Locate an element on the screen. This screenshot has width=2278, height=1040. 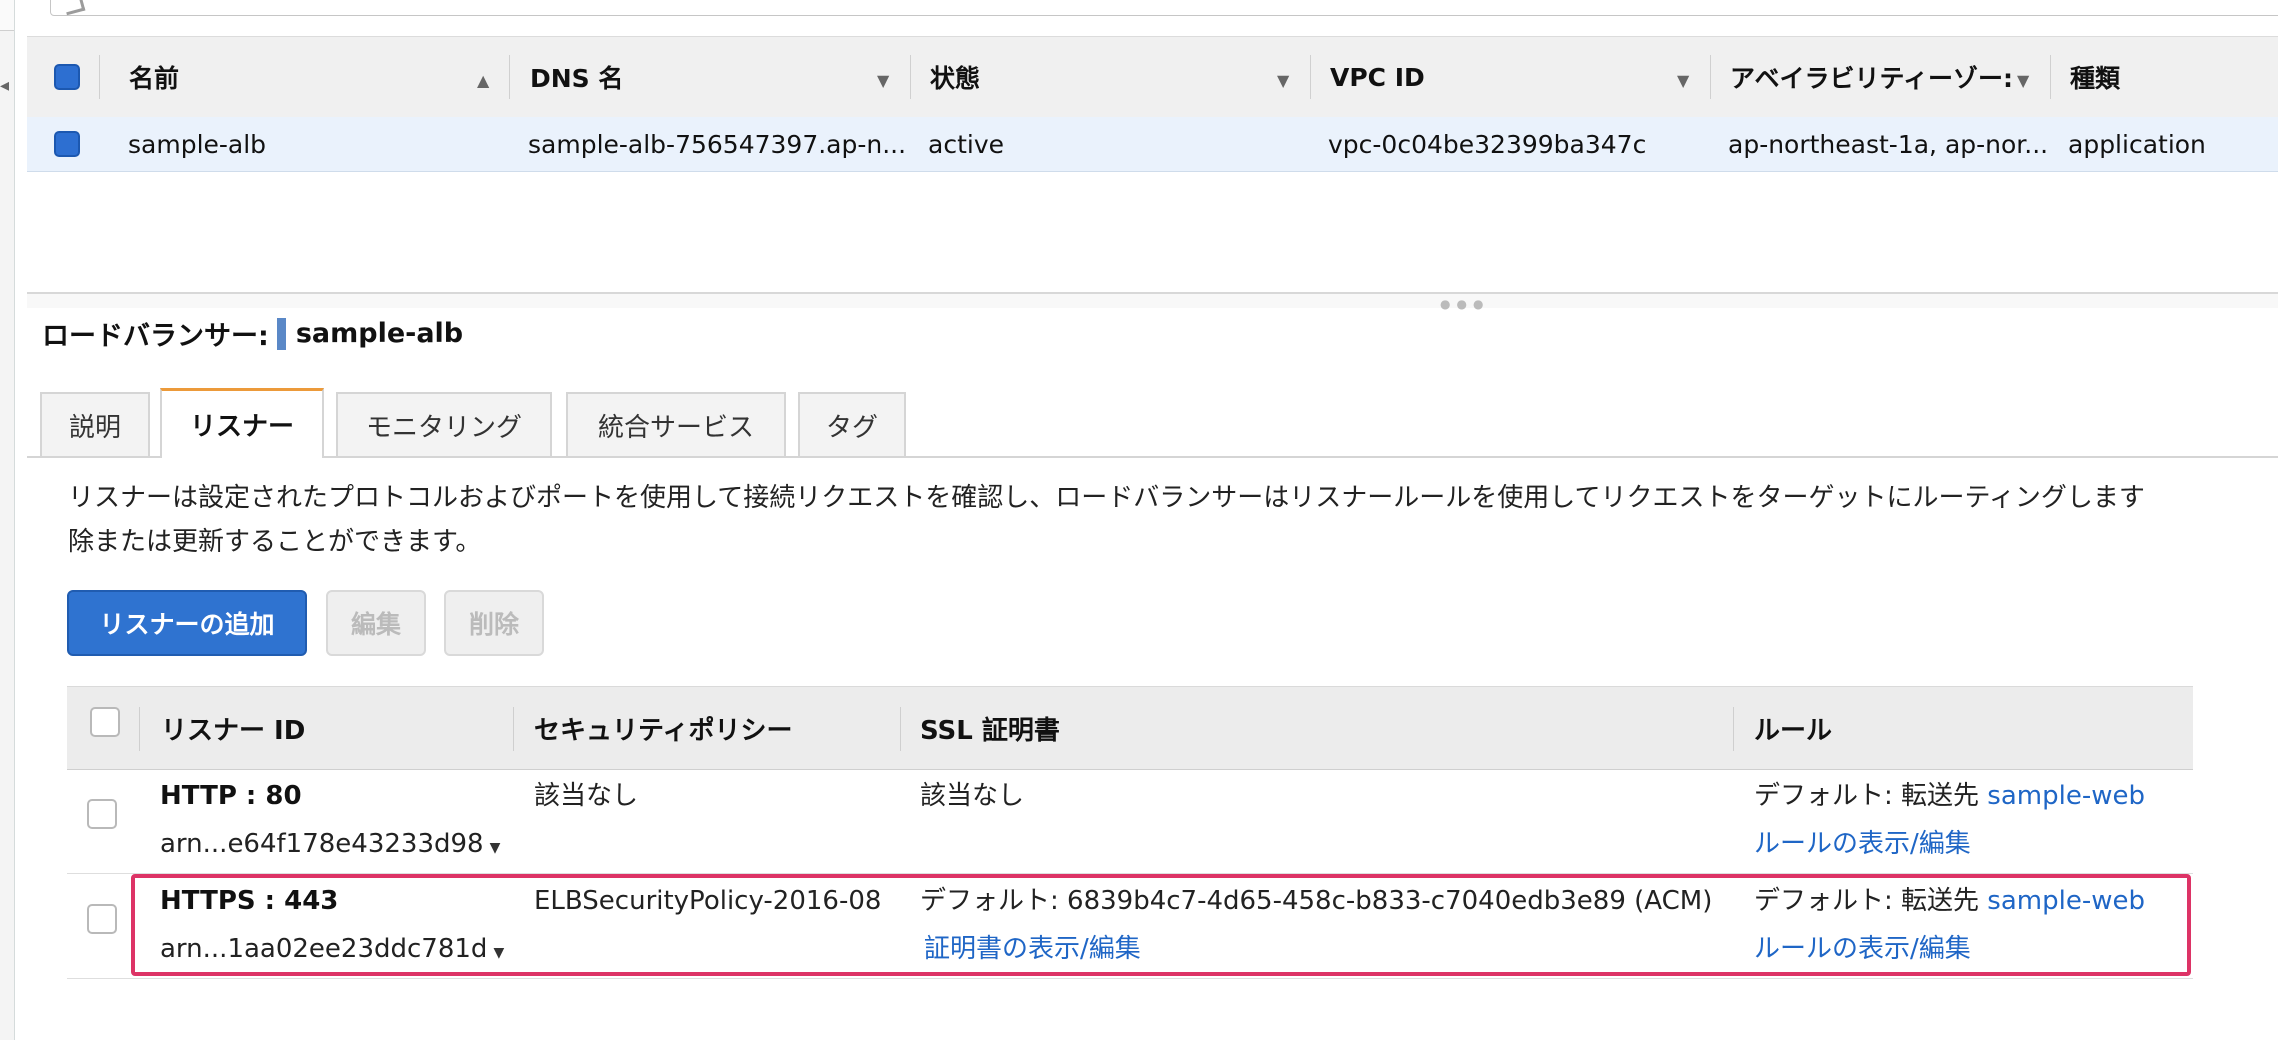
collapse-arrow-icon: ◂ is located at coordinates (4, 86).